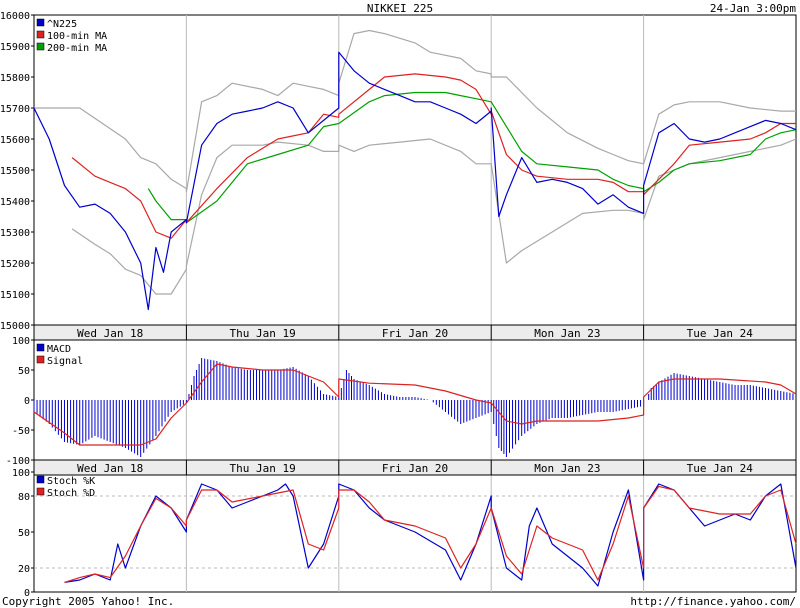 The width and height of the screenshot is (800, 608). What do you see at coordinates (415, 404) in the screenshot?
I see `macd-signal-line` at bounding box center [415, 404].